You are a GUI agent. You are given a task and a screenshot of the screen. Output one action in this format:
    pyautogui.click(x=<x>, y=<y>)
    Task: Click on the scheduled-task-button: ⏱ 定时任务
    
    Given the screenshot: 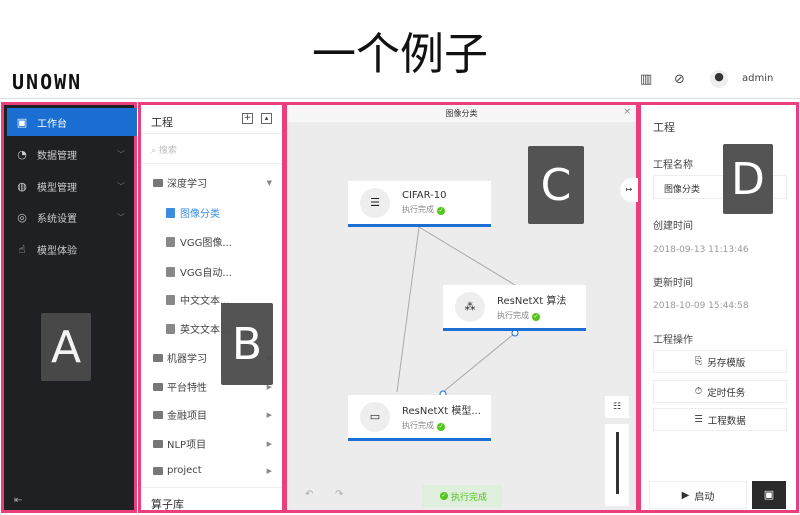 What is the action you would take?
    pyautogui.click(x=720, y=391)
    